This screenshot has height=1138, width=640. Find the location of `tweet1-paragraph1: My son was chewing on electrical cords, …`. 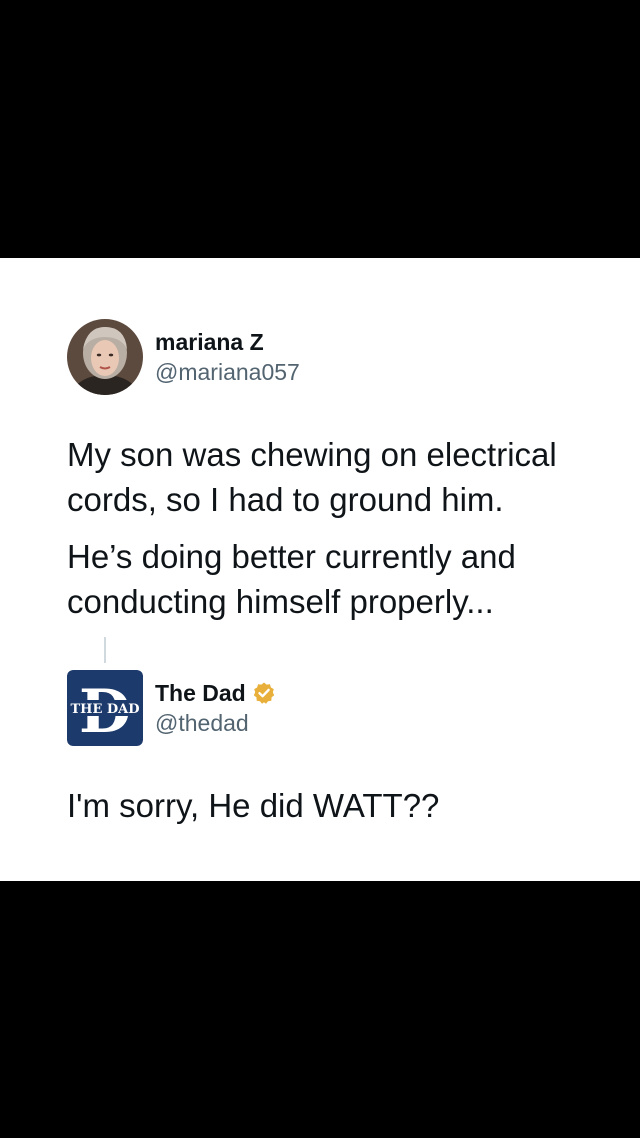

tweet1-paragraph1: My son was chewing on electrical cords, … is located at coordinates (312, 477).